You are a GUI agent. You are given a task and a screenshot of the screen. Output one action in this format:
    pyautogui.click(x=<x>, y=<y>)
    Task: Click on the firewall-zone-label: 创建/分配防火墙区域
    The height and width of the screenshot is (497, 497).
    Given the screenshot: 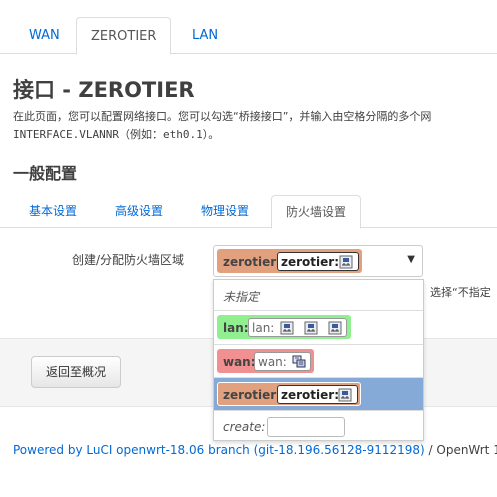 What is the action you would take?
    pyautogui.click(x=128, y=260)
    